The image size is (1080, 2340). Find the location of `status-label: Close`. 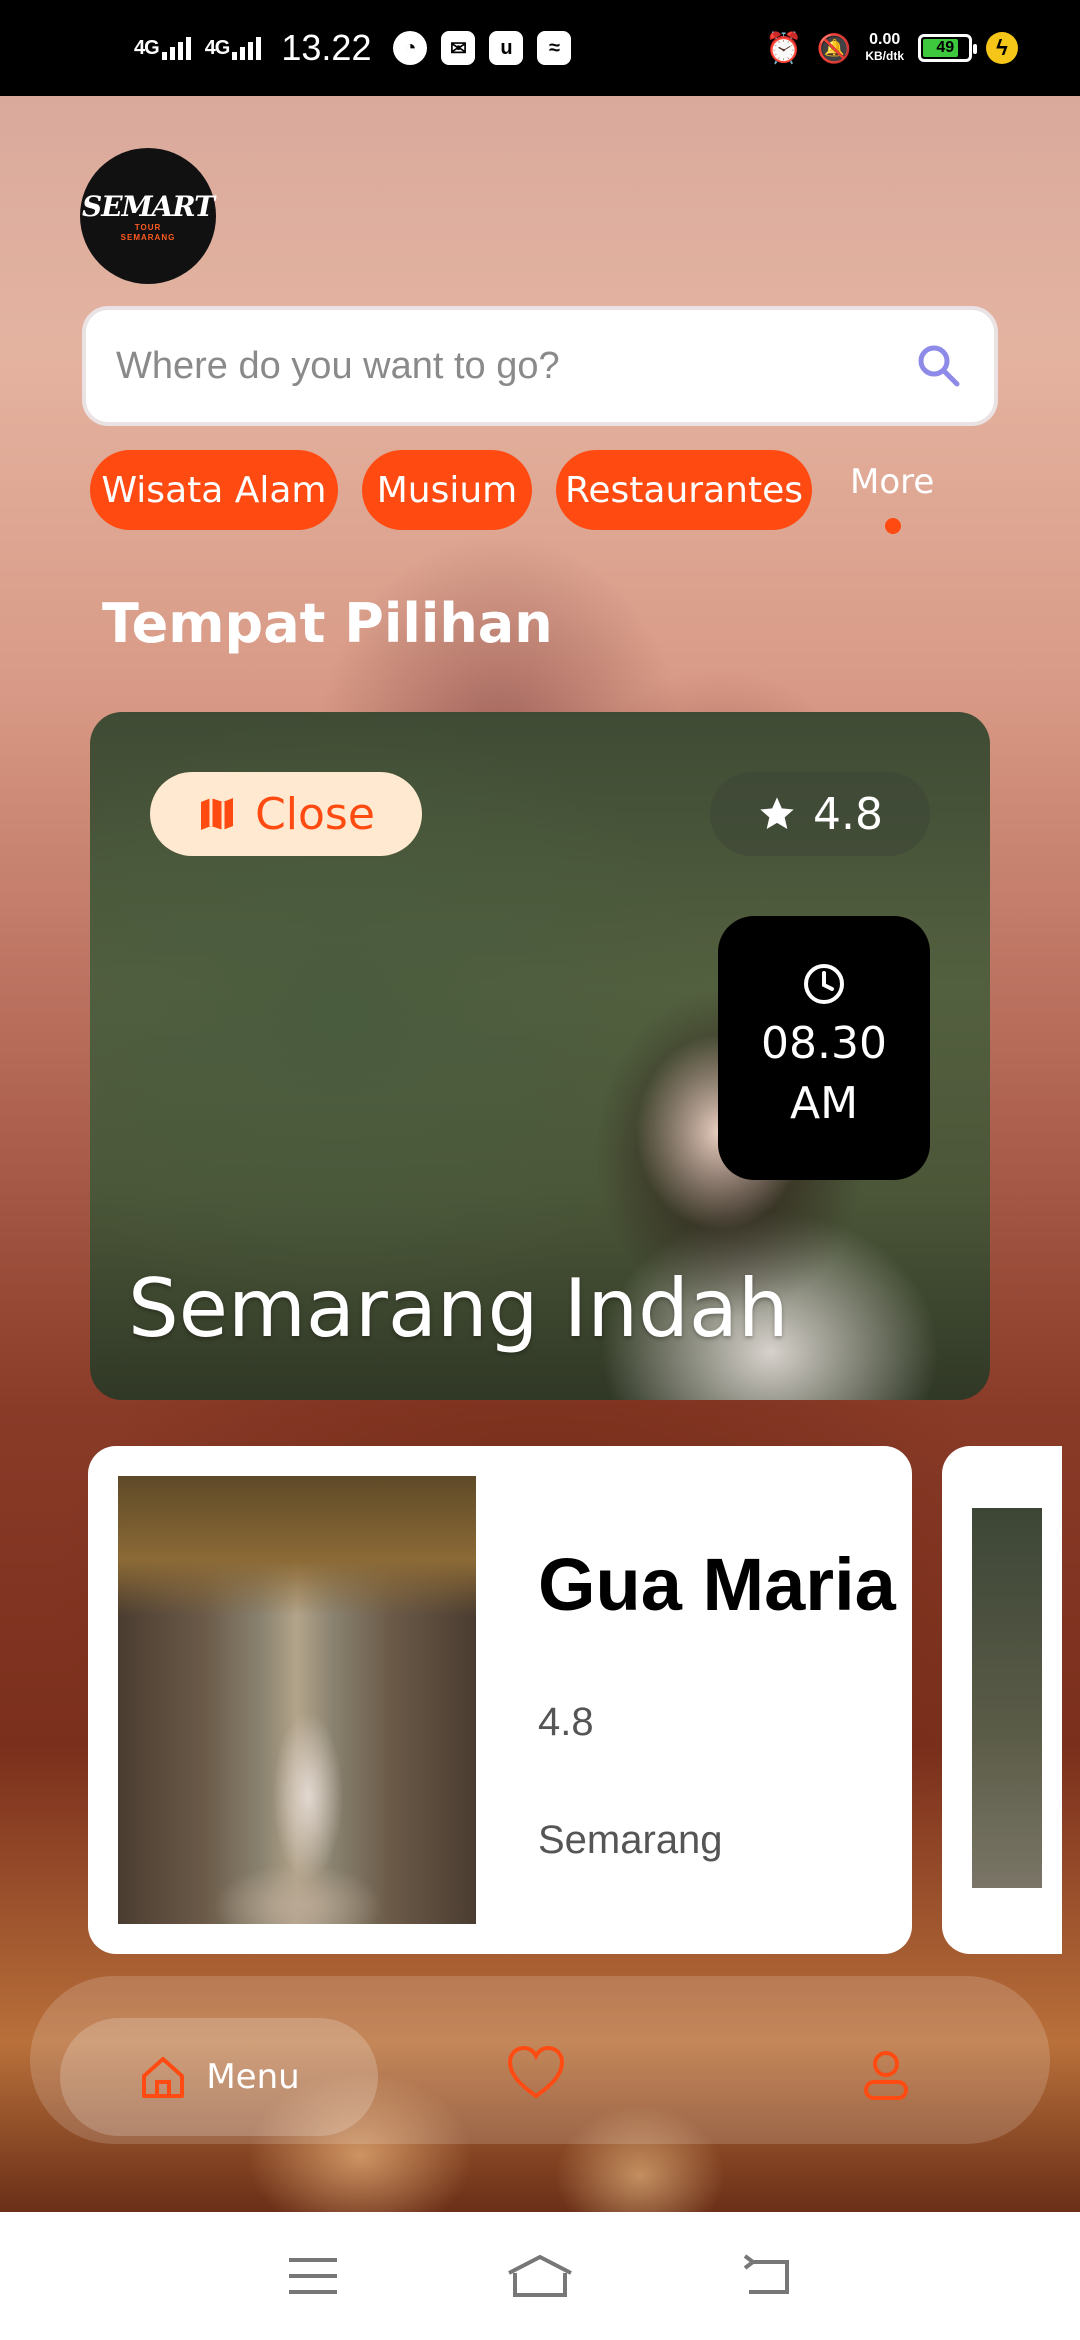

status-label: Close is located at coordinates (315, 814).